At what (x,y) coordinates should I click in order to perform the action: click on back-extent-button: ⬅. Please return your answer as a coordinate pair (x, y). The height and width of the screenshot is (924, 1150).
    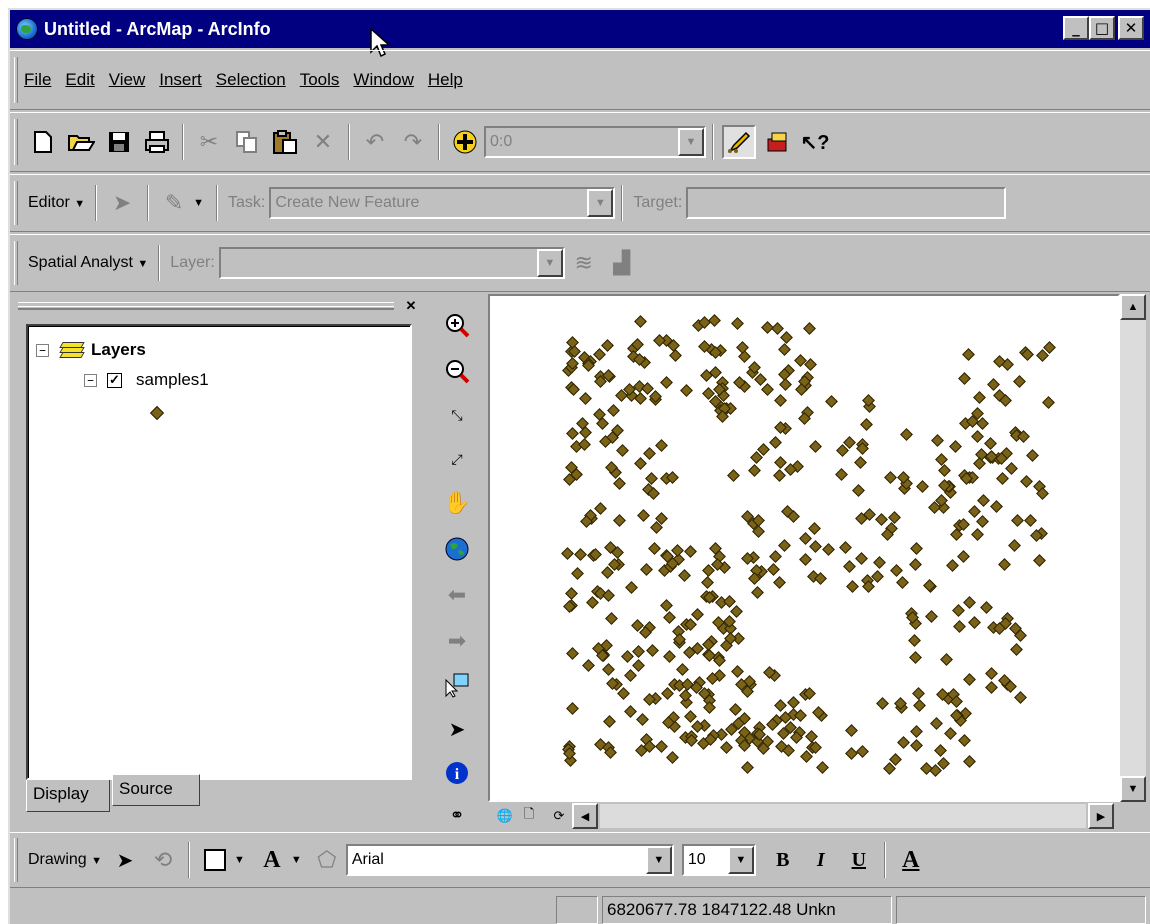
    Looking at the image, I should click on (457, 595).